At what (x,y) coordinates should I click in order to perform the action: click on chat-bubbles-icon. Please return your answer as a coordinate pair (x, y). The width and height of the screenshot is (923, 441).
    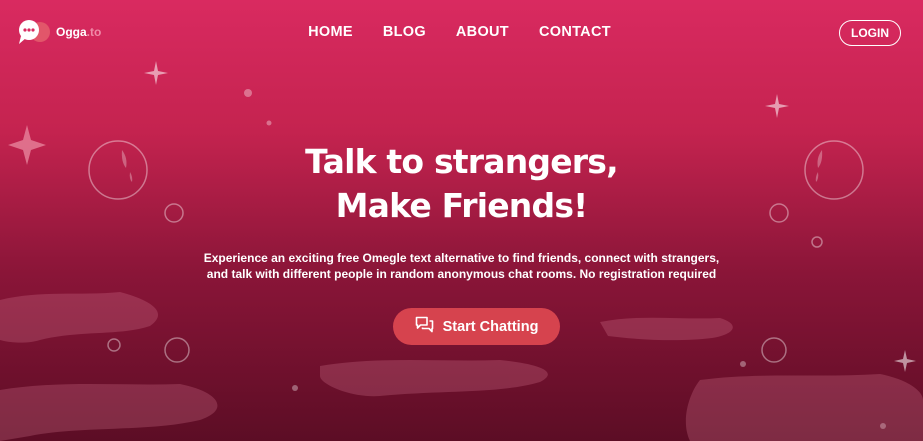
    Looking at the image, I should click on (424, 326).